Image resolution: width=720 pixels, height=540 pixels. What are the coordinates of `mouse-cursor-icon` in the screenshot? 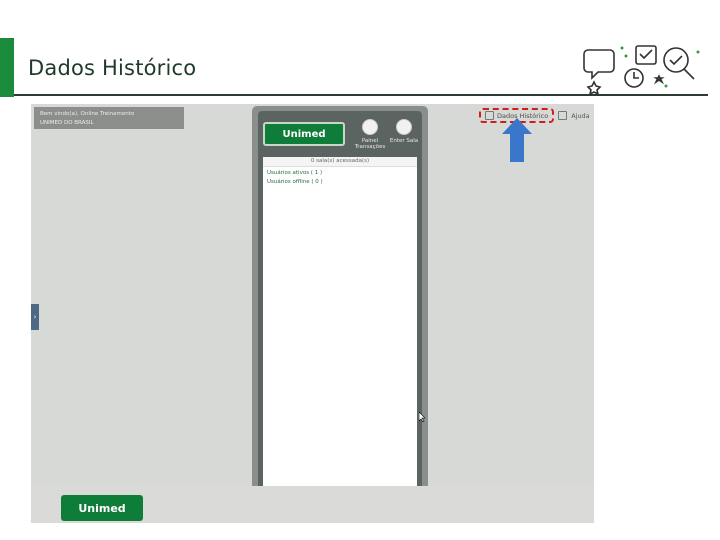 It's located at (422, 417).